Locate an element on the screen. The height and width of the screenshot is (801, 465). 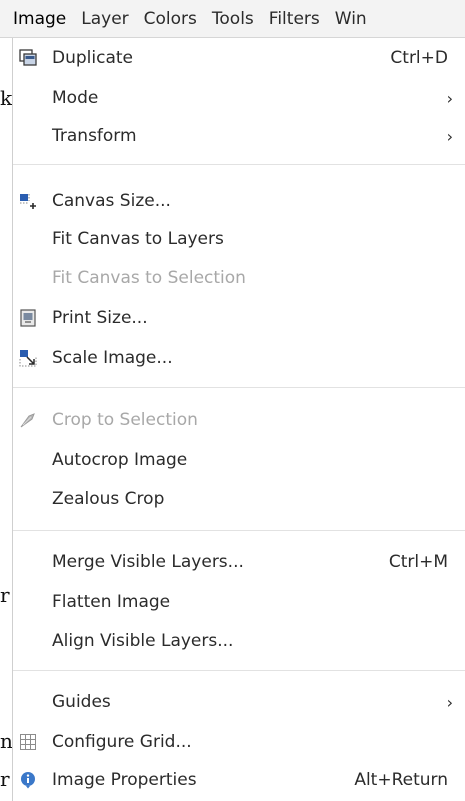
scale-image-icon is located at coordinates (28, 358).